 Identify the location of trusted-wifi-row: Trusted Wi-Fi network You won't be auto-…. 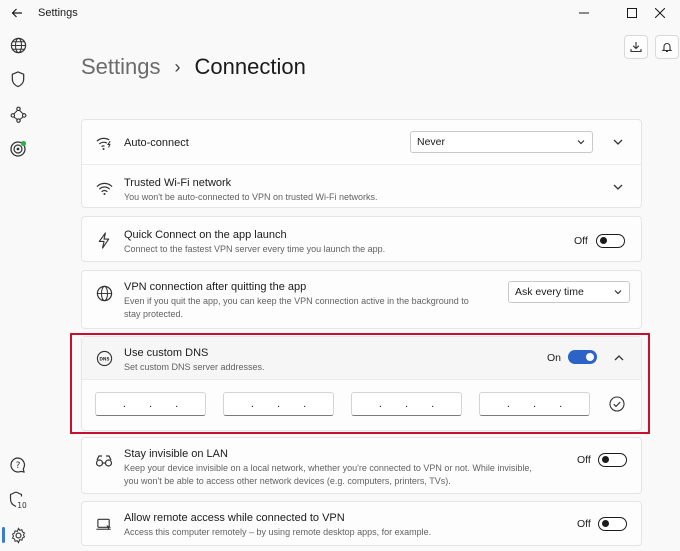
(361, 187).